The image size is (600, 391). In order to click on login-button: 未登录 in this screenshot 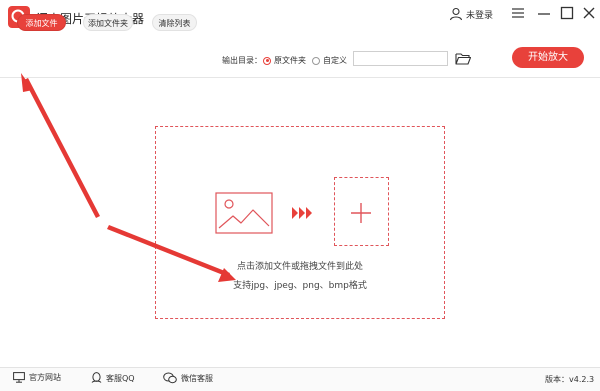, I will do `click(471, 14)`.